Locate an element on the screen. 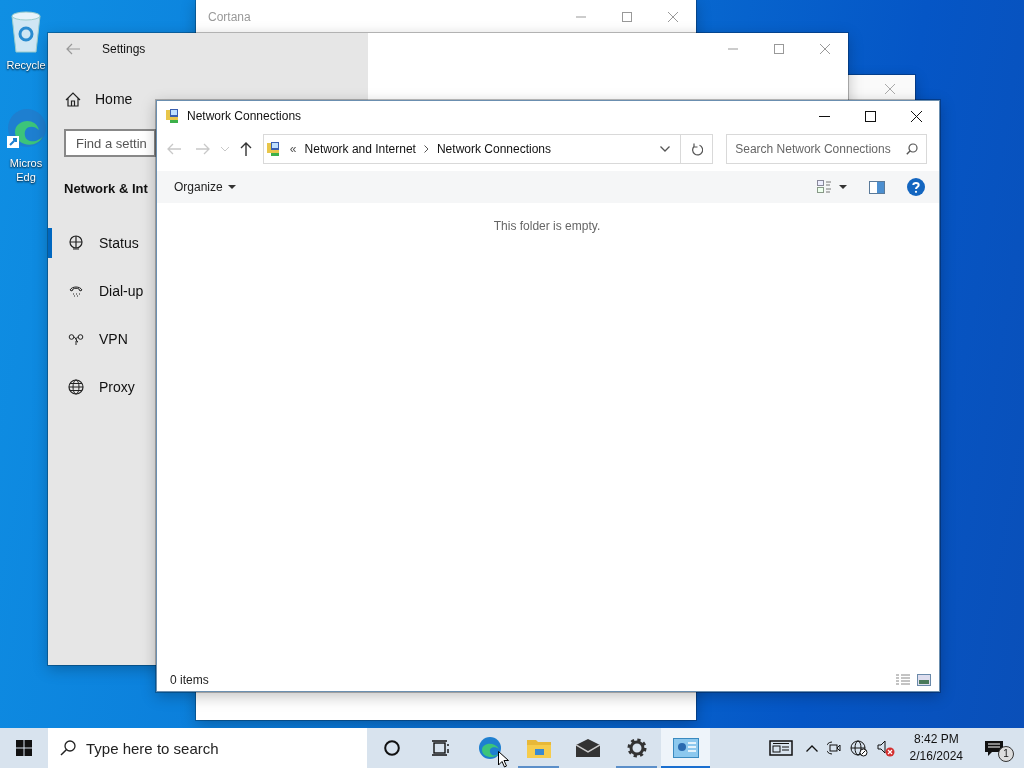 The image size is (1024, 768). address-bar: « Network and Internet Network Connections is located at coordinates (472, 149).